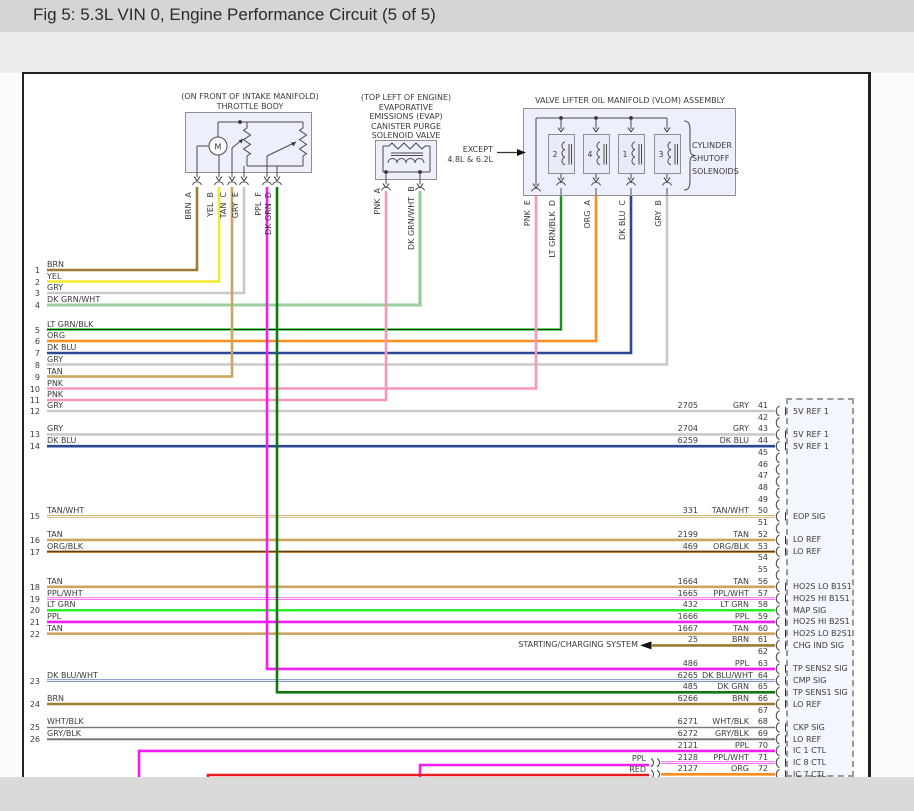  Describe the element at coordinates (457, 794) in the screenshot. I see `bottom-crop-band` at that location.